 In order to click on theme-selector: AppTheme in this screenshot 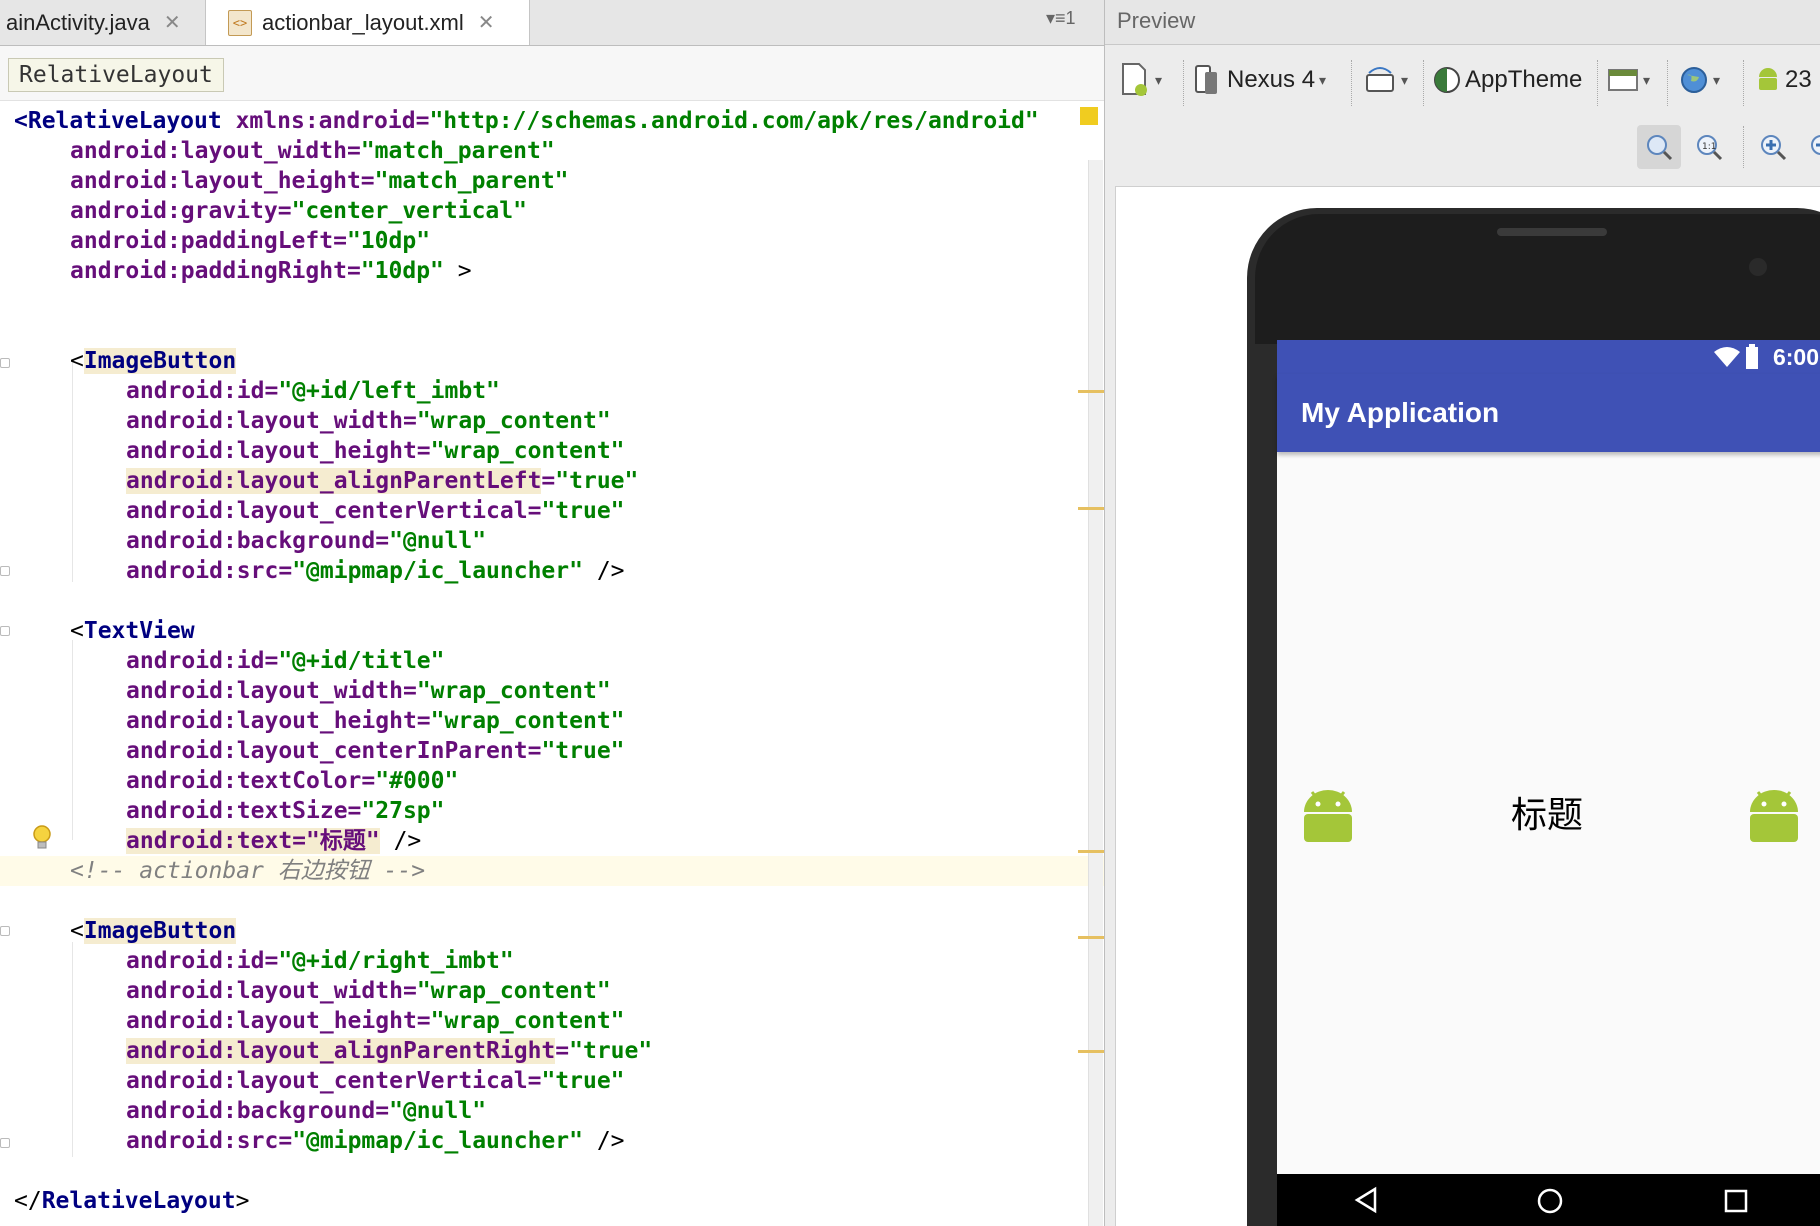, I will do `click(1507, 80)`.